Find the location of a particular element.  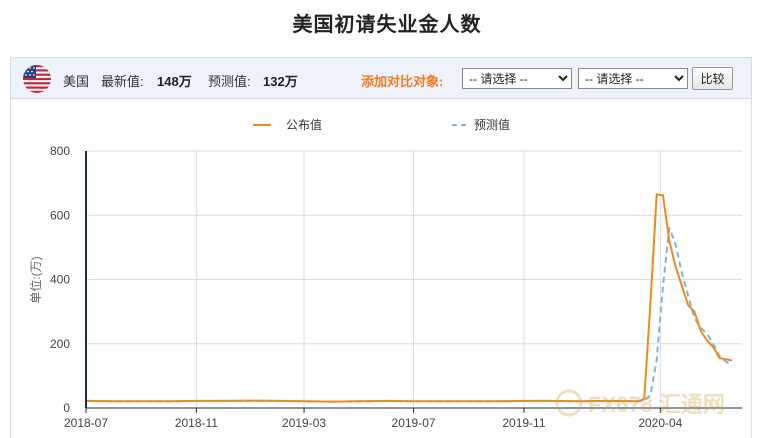

legend: 公布值 预测值 is located at coordinates (381, 124).